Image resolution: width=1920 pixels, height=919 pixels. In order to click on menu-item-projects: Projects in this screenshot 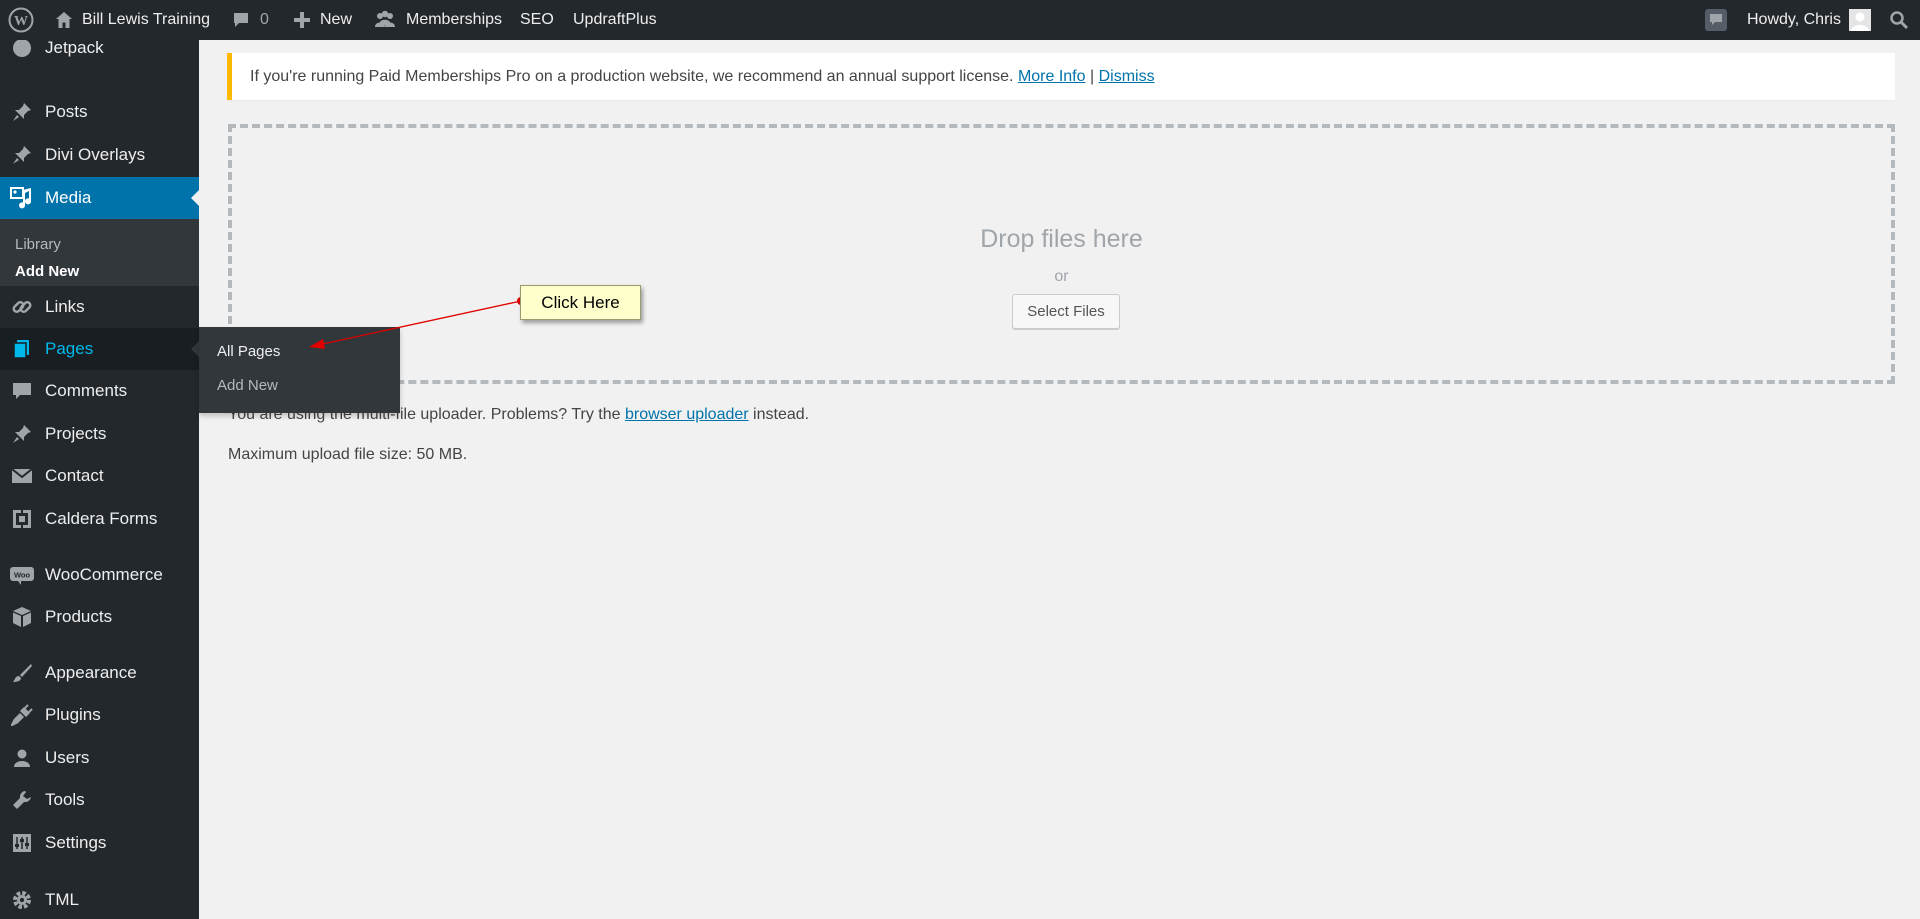, I will do `click(99, 434)`.